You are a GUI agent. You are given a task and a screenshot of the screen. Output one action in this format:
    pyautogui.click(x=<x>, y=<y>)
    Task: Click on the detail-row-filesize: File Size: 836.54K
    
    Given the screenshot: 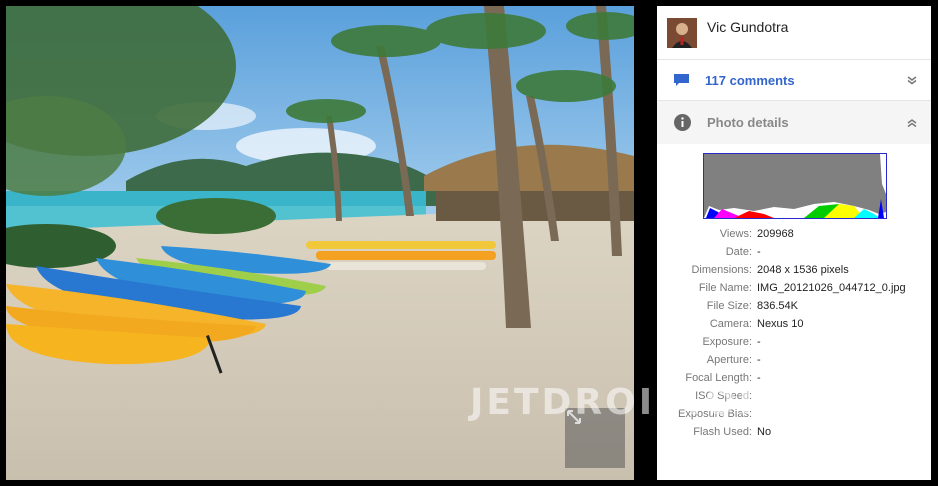 What is the action you would take?
    pyautogui.click(x=794, y=306)
    